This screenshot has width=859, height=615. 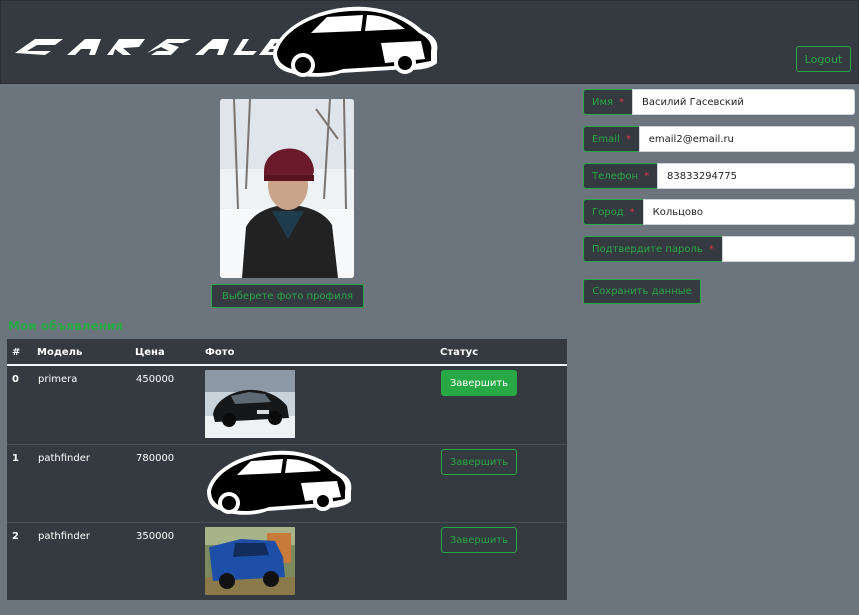 What do you see at coordinates (226, 43) in the screenshot?
I see `carsale-logo` at bounding box center [226, 43].